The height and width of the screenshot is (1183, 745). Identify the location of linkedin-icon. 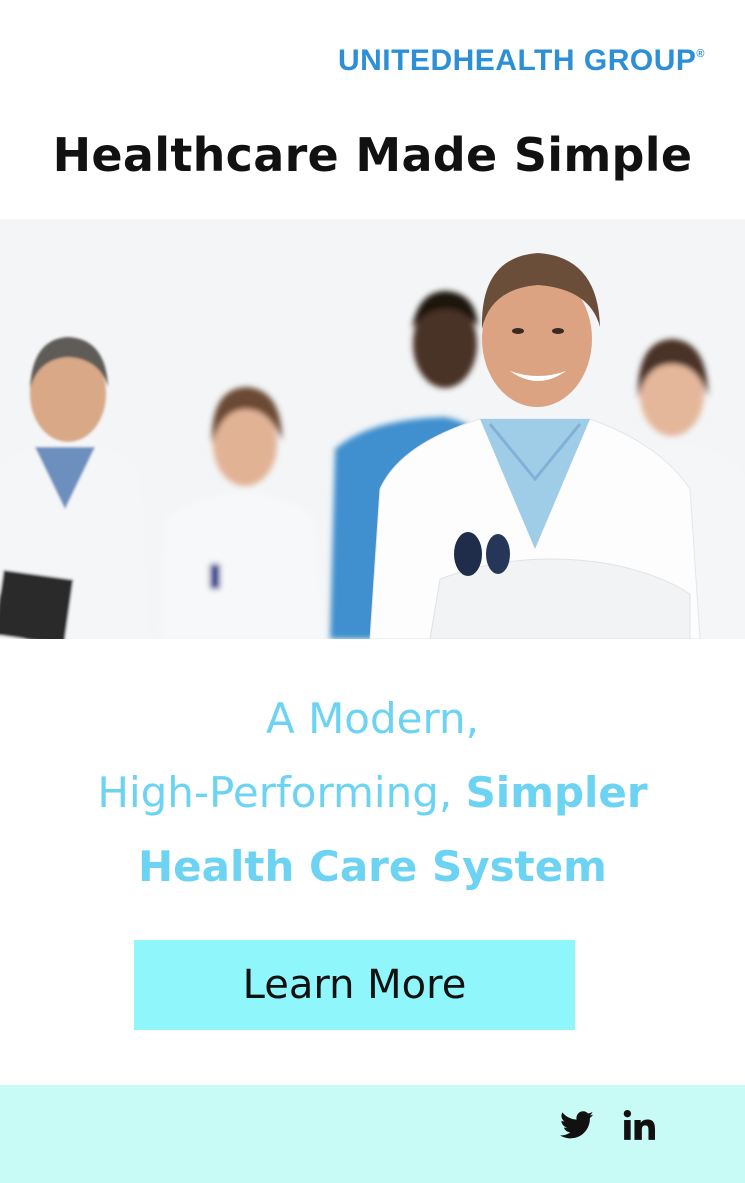
(639, 1127).